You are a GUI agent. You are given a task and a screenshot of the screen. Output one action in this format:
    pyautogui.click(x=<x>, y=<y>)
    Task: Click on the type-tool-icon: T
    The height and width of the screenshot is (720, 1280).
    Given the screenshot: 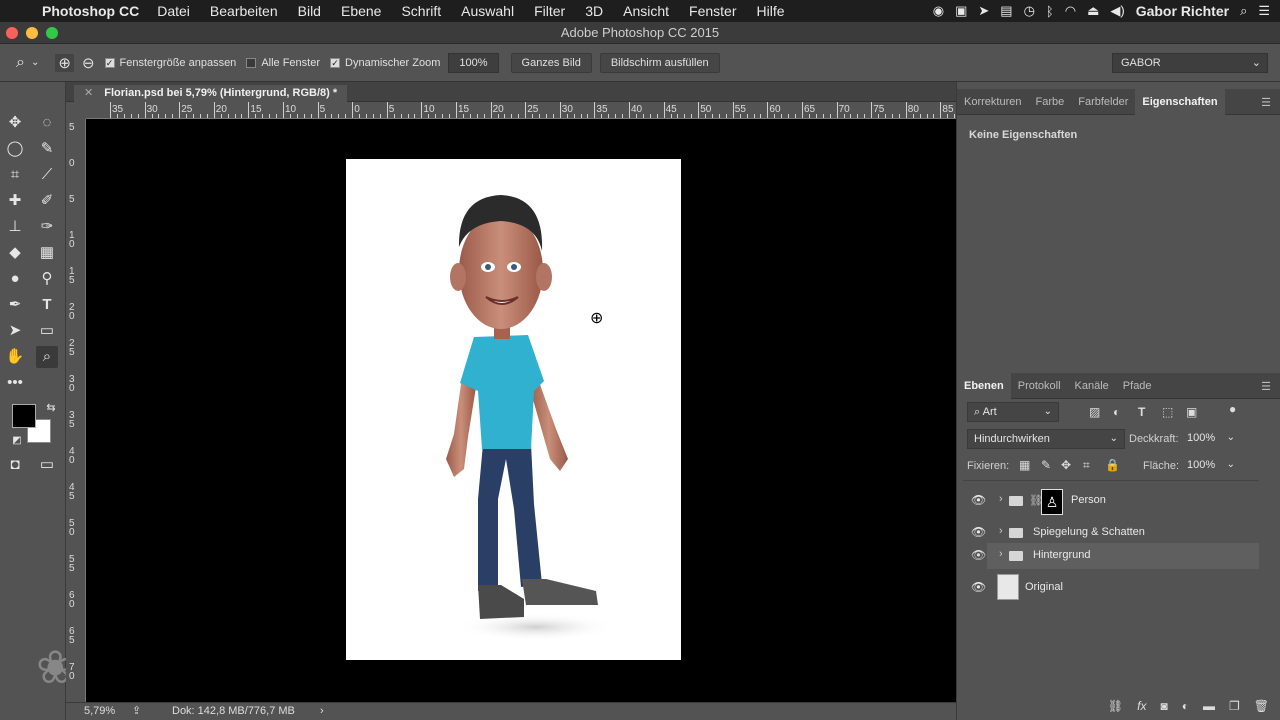 What is the action you would take?
    pyautogui.click(x=47, y=305)
    